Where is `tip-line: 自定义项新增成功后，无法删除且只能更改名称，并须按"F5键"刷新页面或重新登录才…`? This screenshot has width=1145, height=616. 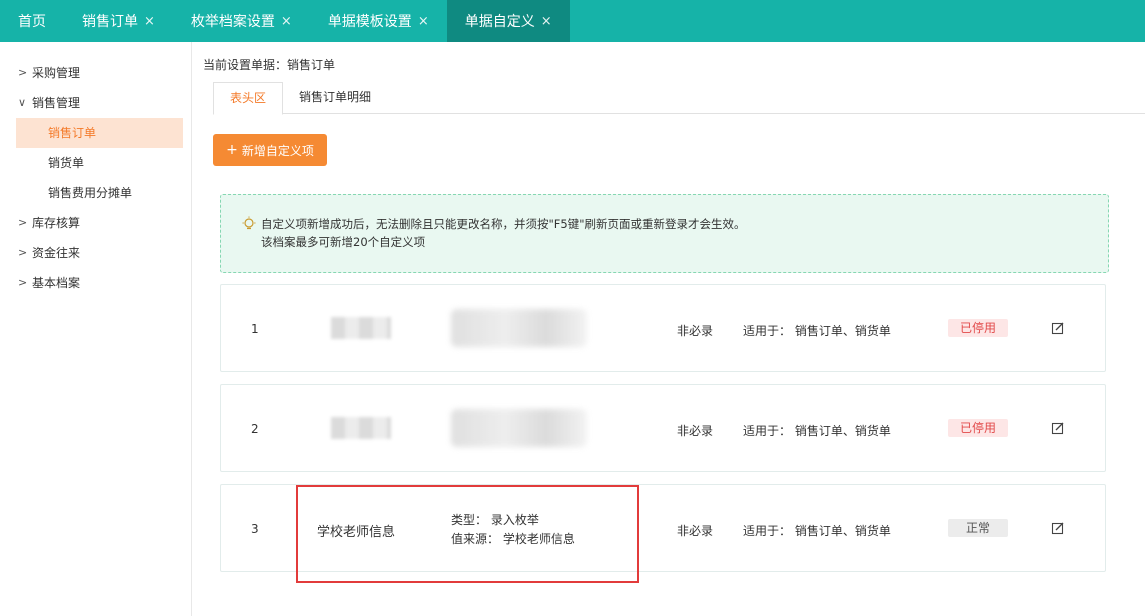 tip-line: 自定义项新增成功后，无法删除且只能更改名称，并须按"F5键"刷新页面或重新登录才… is located at coordinates (503, 224).